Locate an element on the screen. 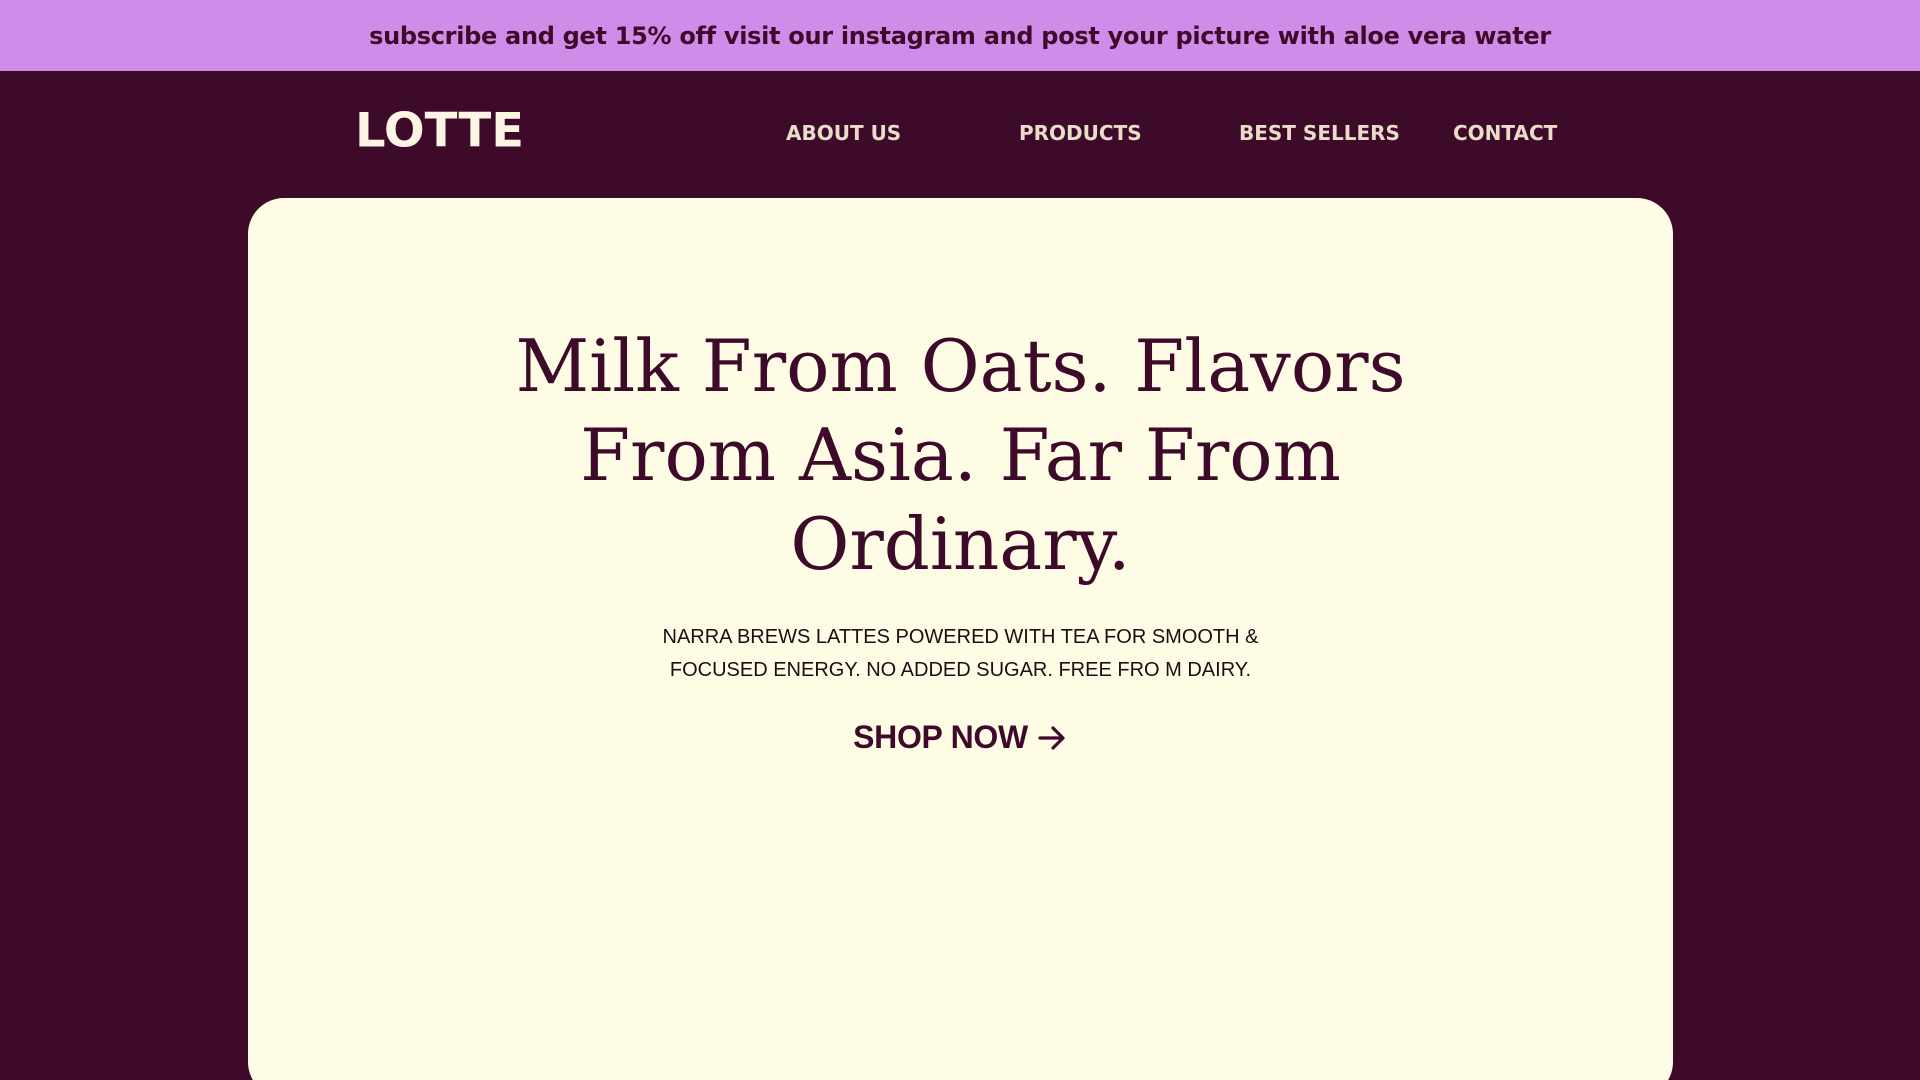 The width and height of the screenshot is (1920, 1080). shop-now-content: SHOP NOW is located at coordinates (960, 737).